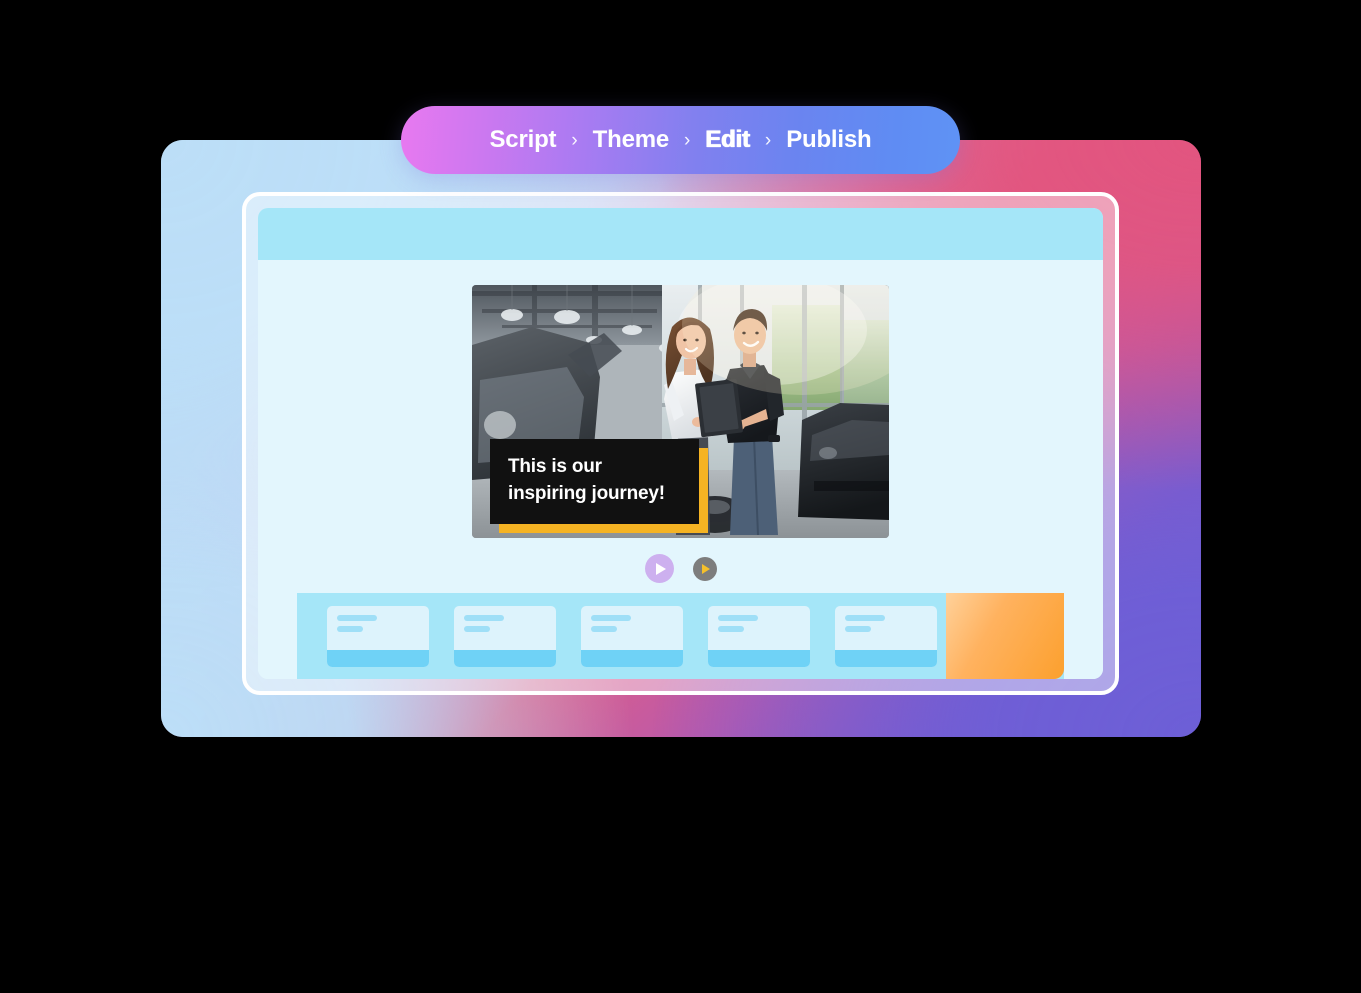 This screenshot has height=993, width=1361. What do you see at coordinates (680, 234) in the screenshot?
I see `editor-titlebar` at bounding box center [680, 234].